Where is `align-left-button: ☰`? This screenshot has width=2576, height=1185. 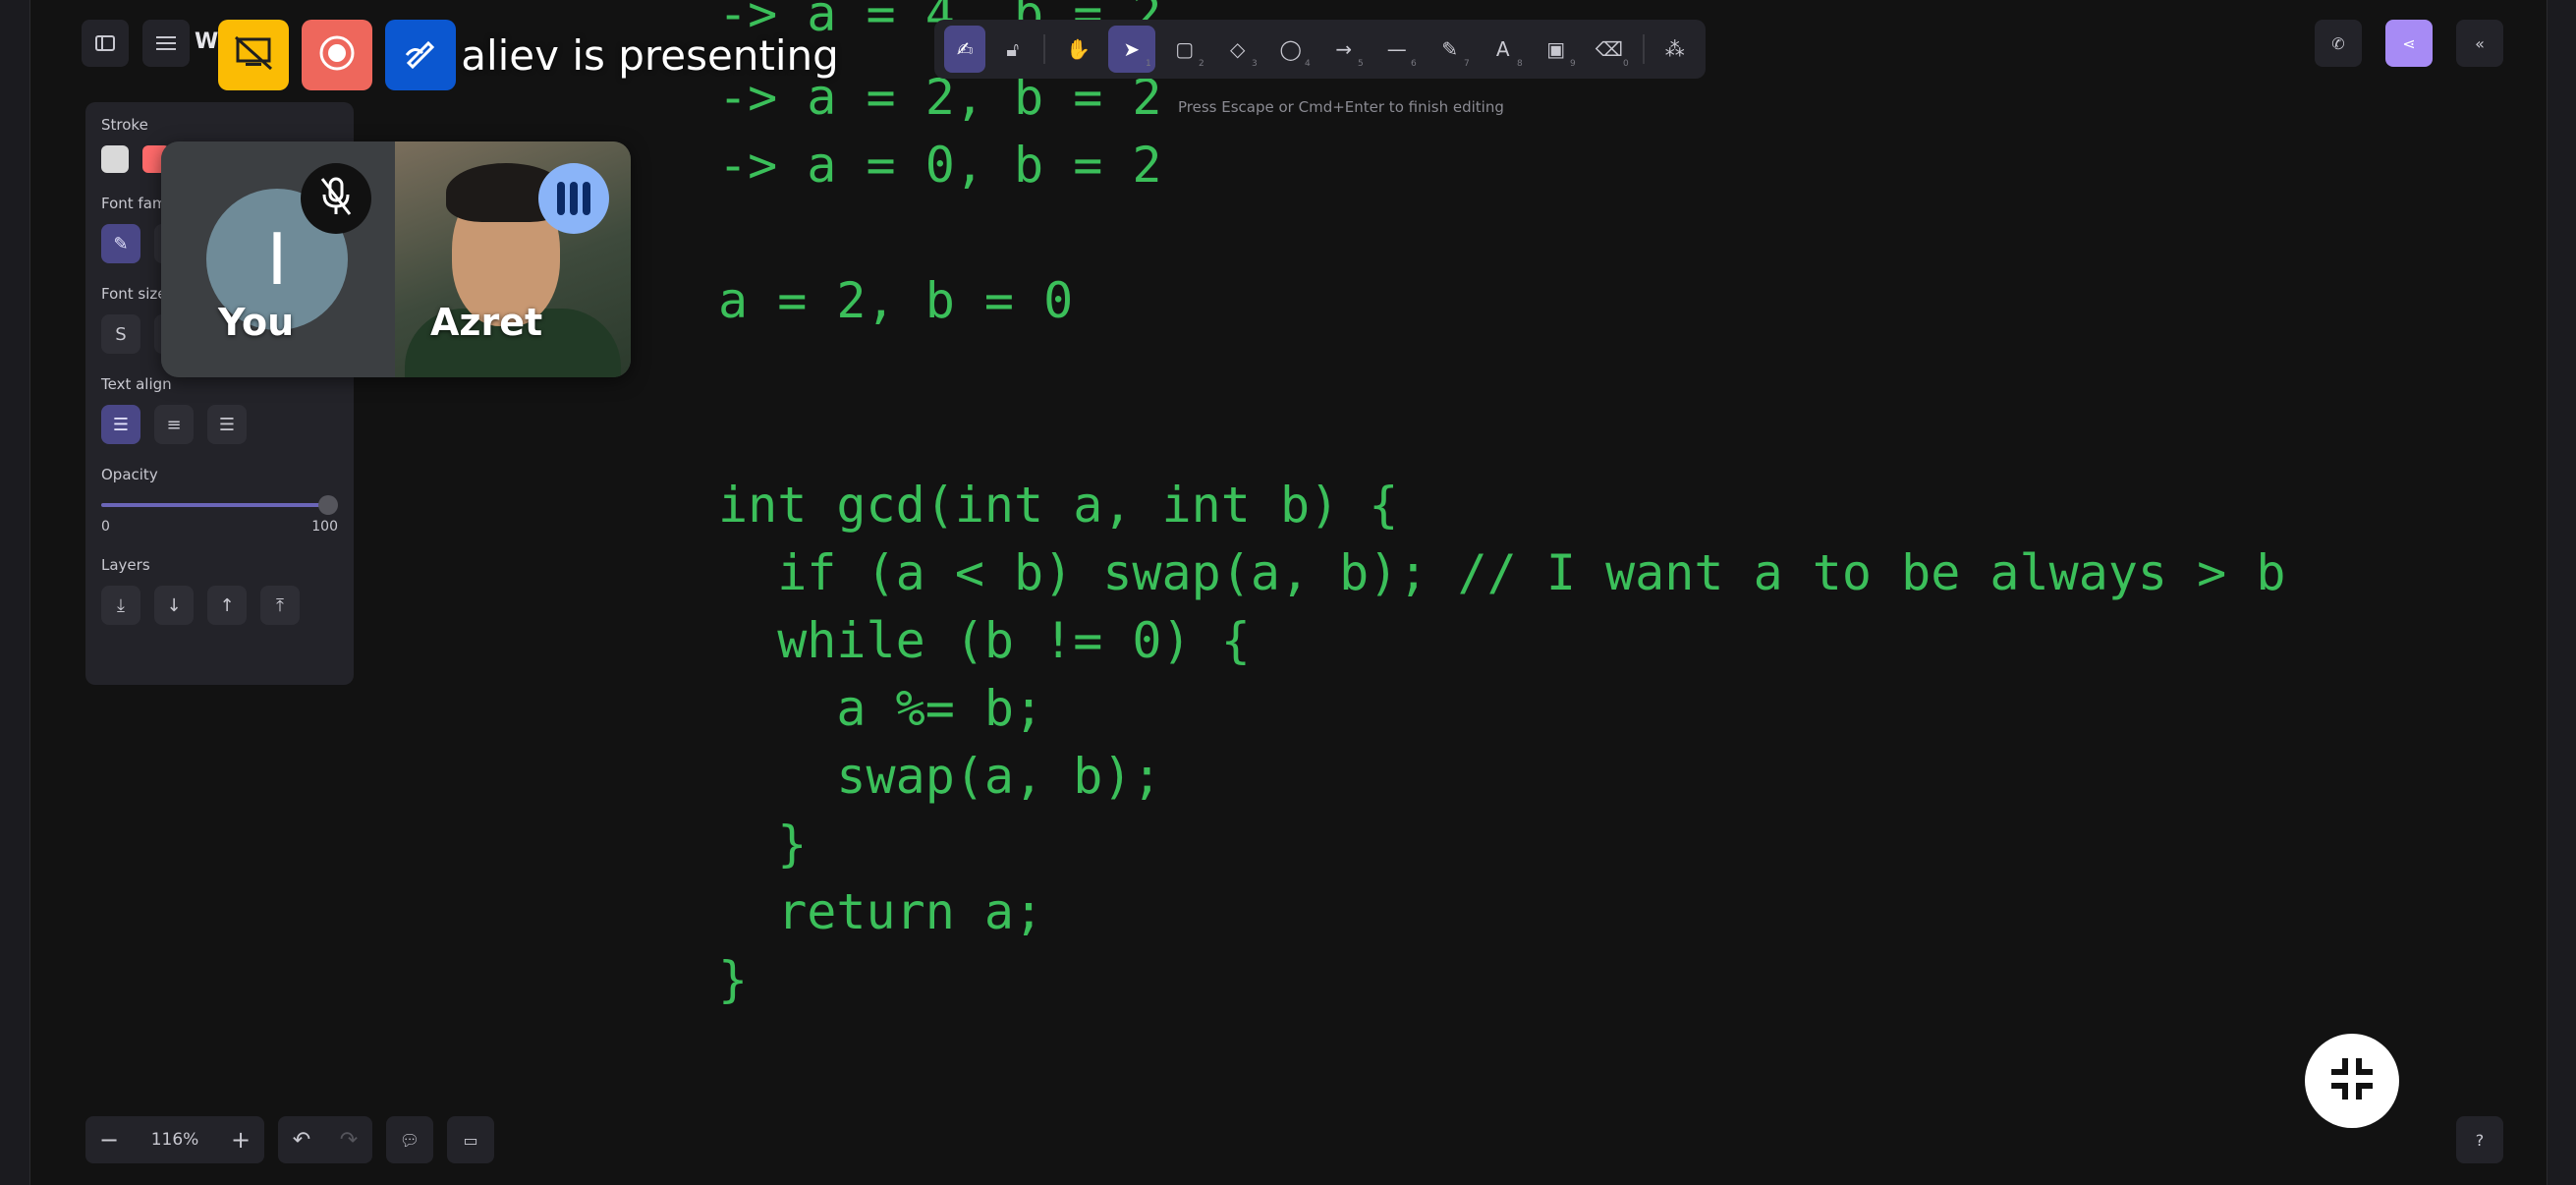
align-left-button: ☰ is located at coordinates (120, 425).